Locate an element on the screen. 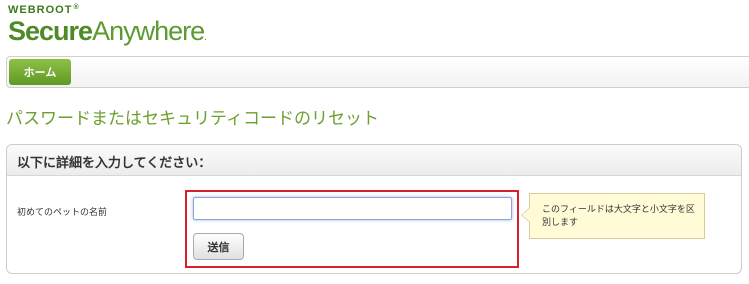 The width and height of the screenshot is (749, 284). logo-product-light: Anywhere is located at coordinates (148, 31).